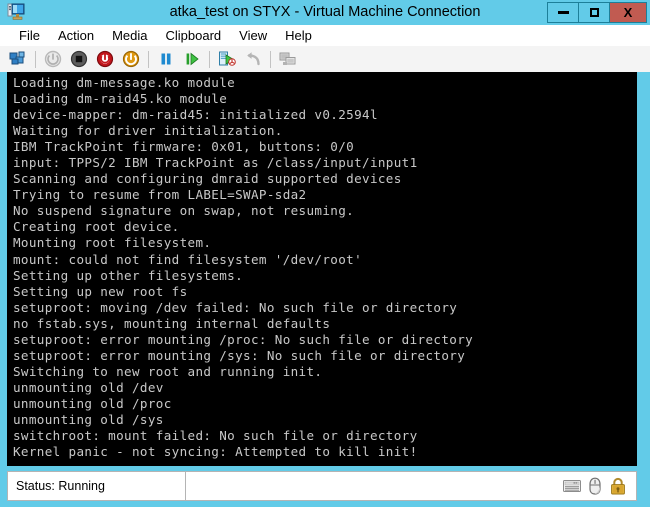 The height and width of the screenshot is (507, 650). I want to click on pause-icon, so click(166, 59).